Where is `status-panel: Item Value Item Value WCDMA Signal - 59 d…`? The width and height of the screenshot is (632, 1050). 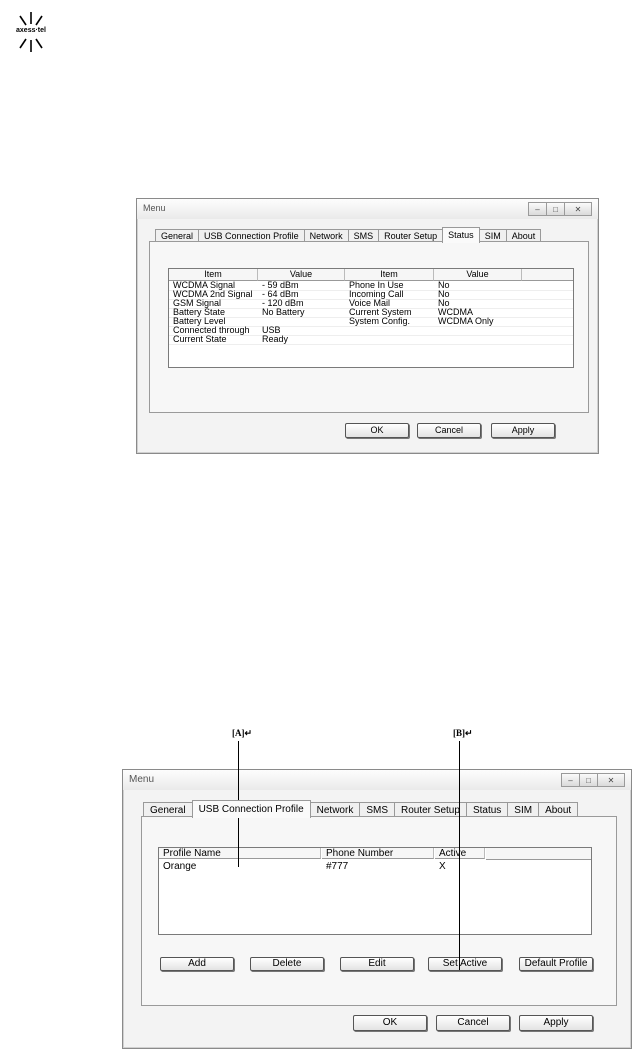
status-panel: Item Value Item Value WCDMA Signal - 59 d… is located at coordinates (369, 327).